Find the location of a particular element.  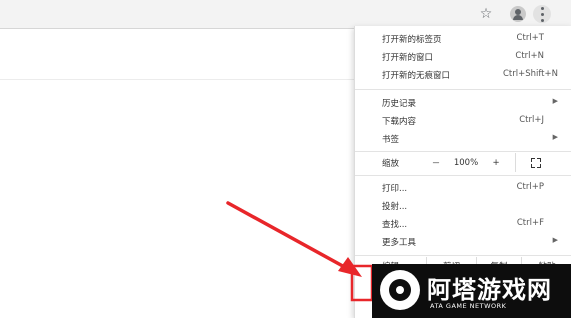

watermark-title: 阿塔游戏网 is located at coordinates (489, 290).